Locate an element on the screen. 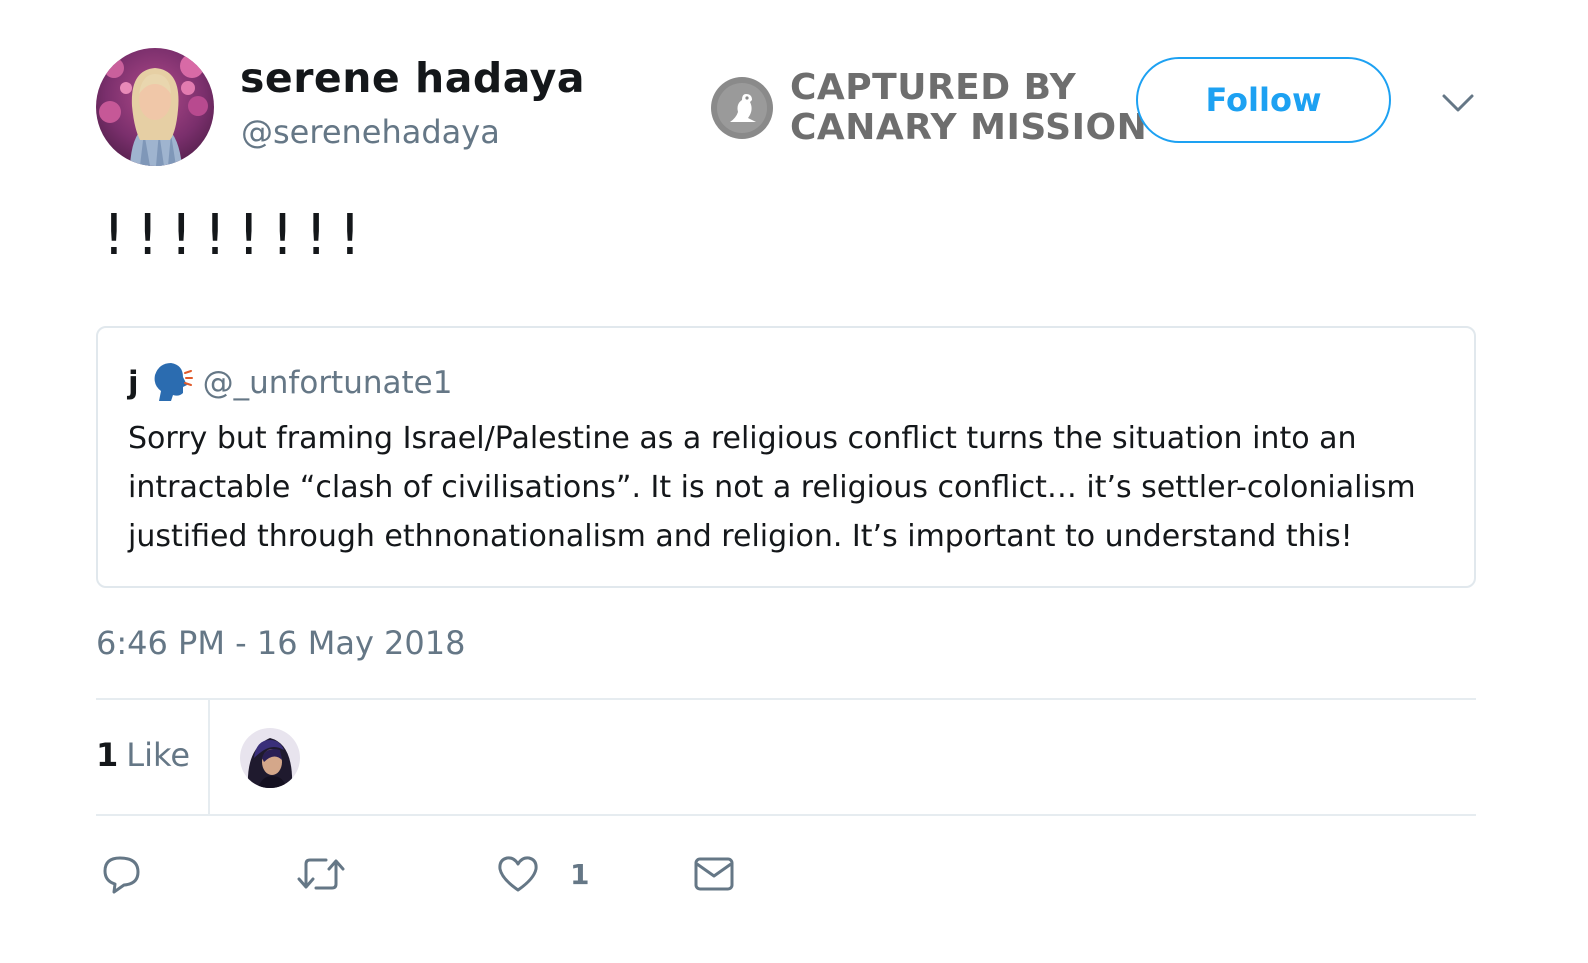 The image size is (1588, 963). tweet-timestamp: 6:46 PM - 16 May 2018 is located at coordinates (280, 643).